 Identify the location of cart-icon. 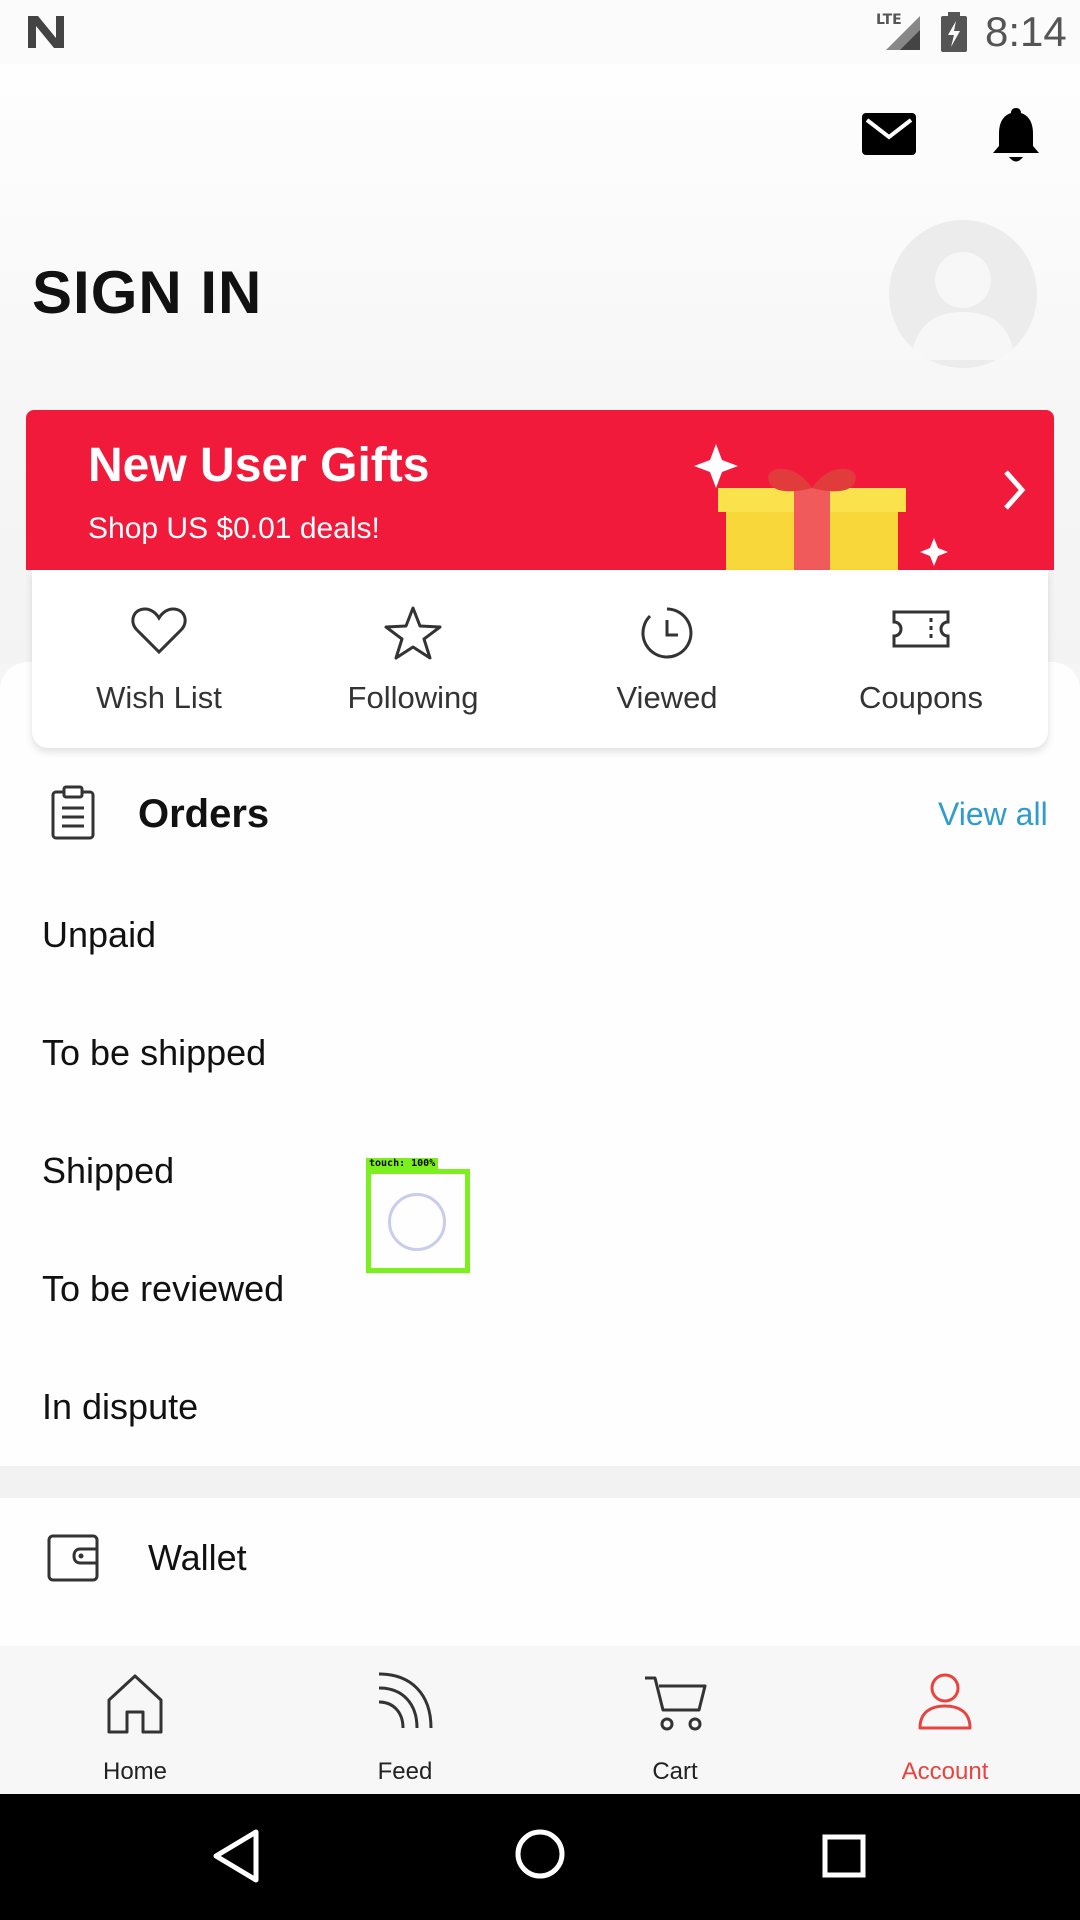
(675, 1702).